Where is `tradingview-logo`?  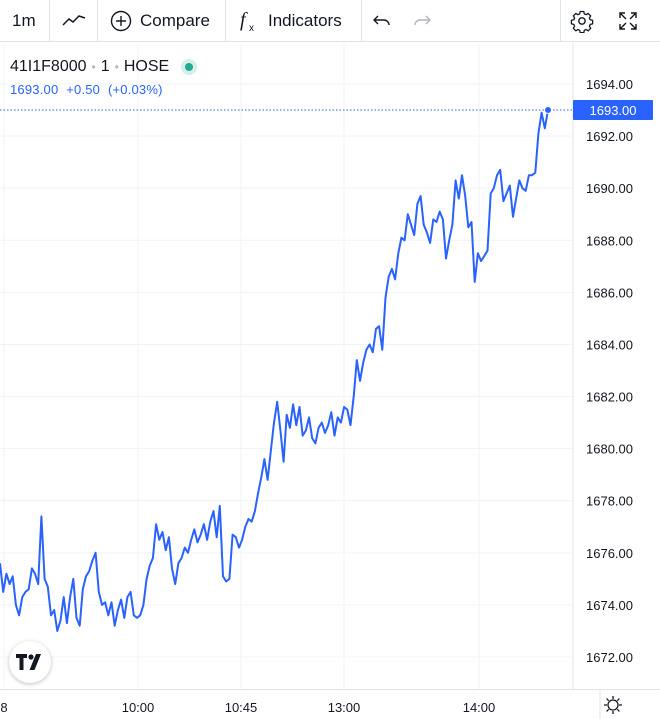
tradingview-logo is located at coordinates (30, 662).